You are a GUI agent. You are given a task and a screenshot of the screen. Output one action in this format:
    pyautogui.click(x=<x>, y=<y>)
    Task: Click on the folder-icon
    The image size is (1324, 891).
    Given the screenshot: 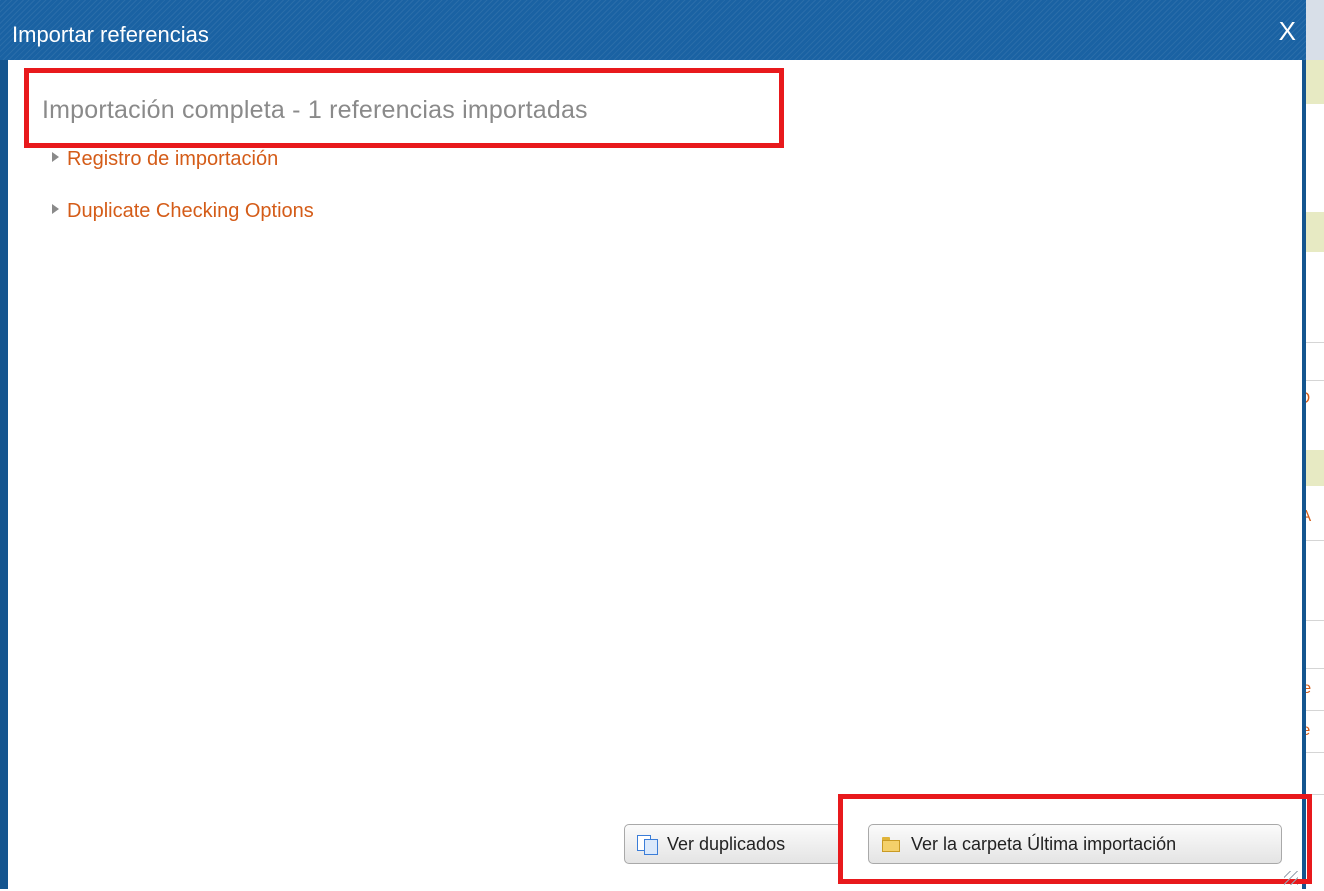 What is the action you would take?
    pyautogui.click(x=892, y=844)
    